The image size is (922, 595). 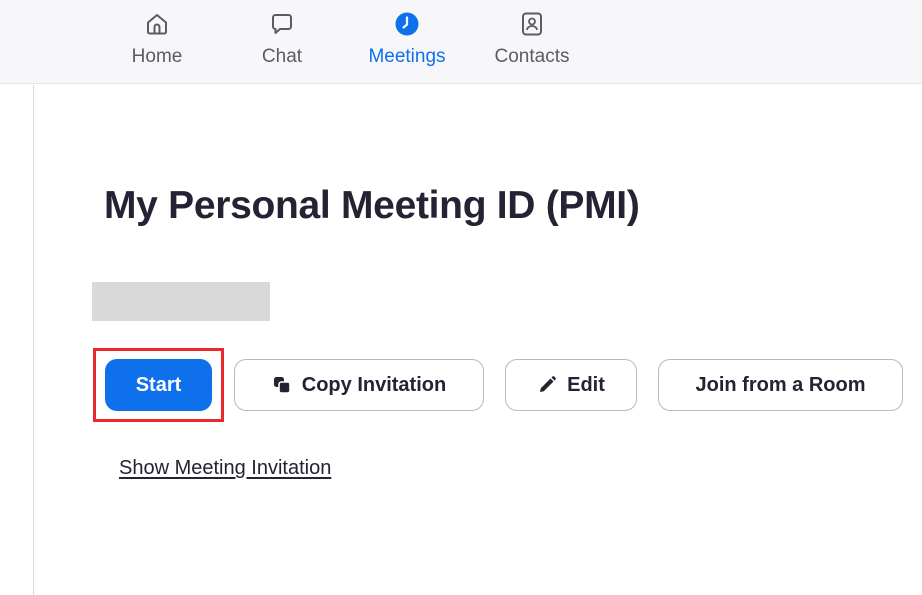 I want to click on home-icon, so click(x=157, y=24).